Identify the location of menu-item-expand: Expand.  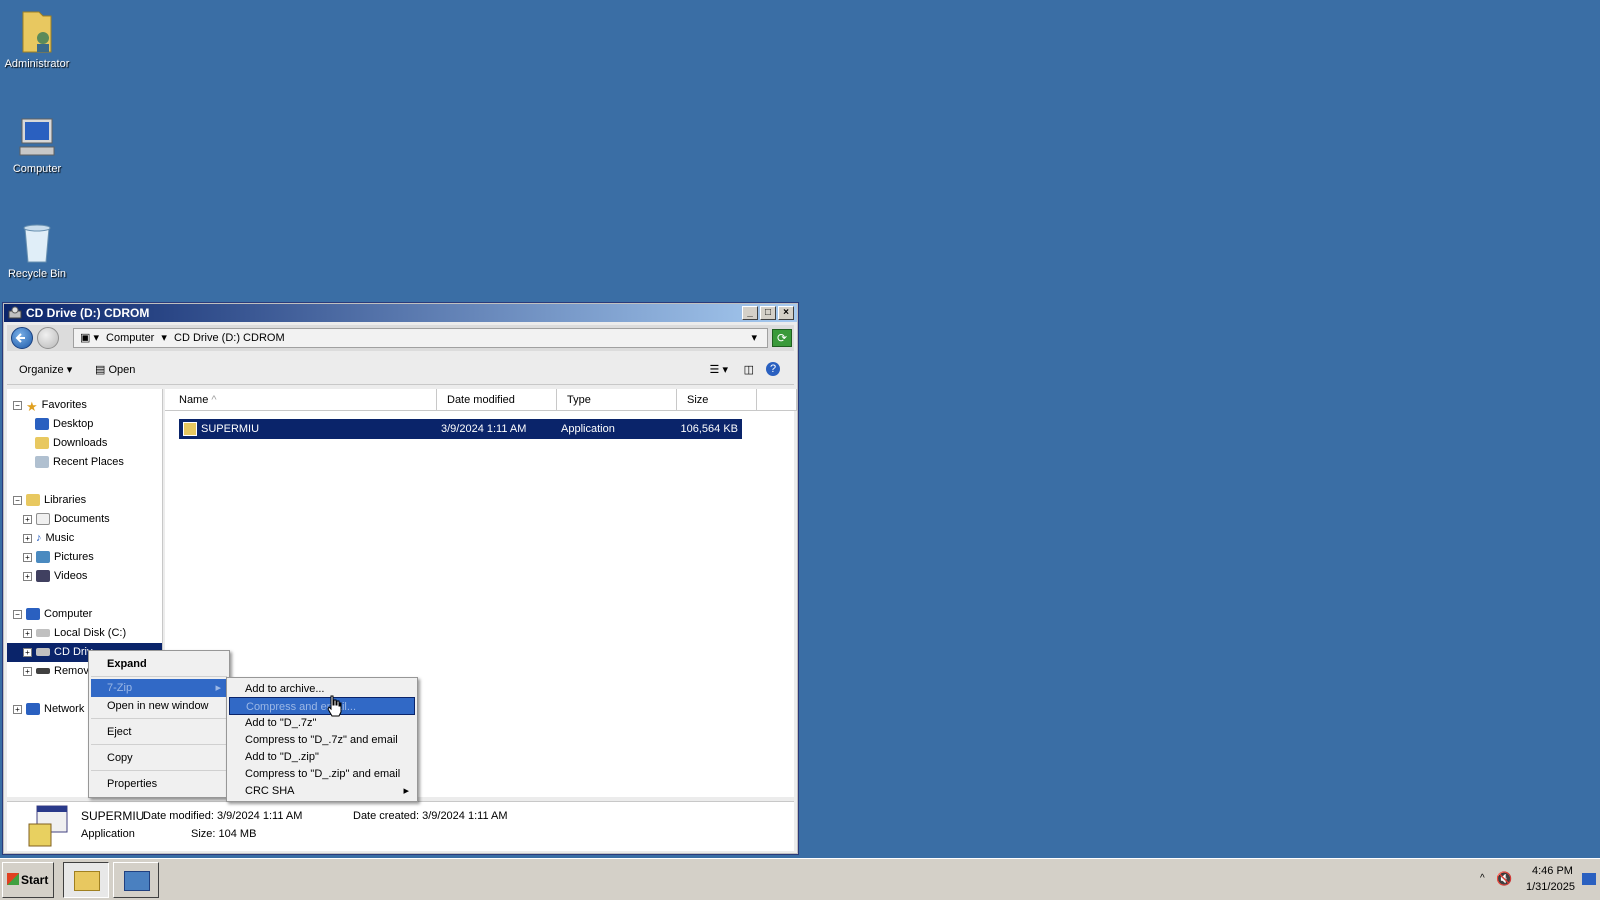
(159, 664).